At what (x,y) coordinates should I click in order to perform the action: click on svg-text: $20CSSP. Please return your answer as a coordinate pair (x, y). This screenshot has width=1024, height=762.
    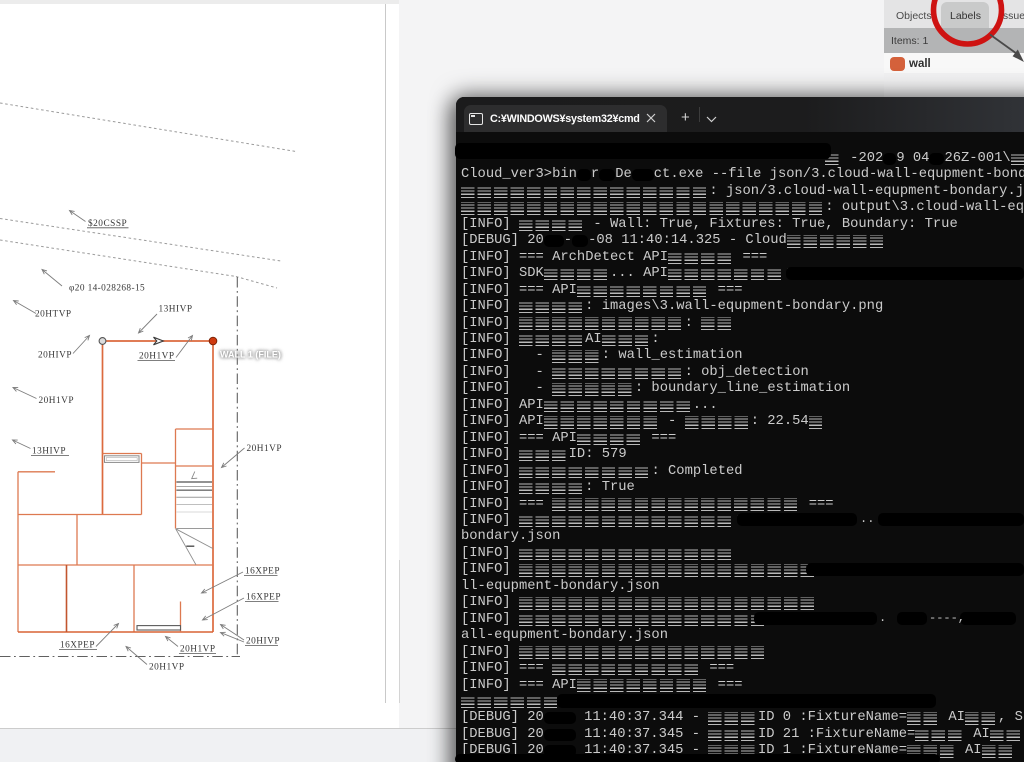
    Looking at the image, I should click on (107, 223).